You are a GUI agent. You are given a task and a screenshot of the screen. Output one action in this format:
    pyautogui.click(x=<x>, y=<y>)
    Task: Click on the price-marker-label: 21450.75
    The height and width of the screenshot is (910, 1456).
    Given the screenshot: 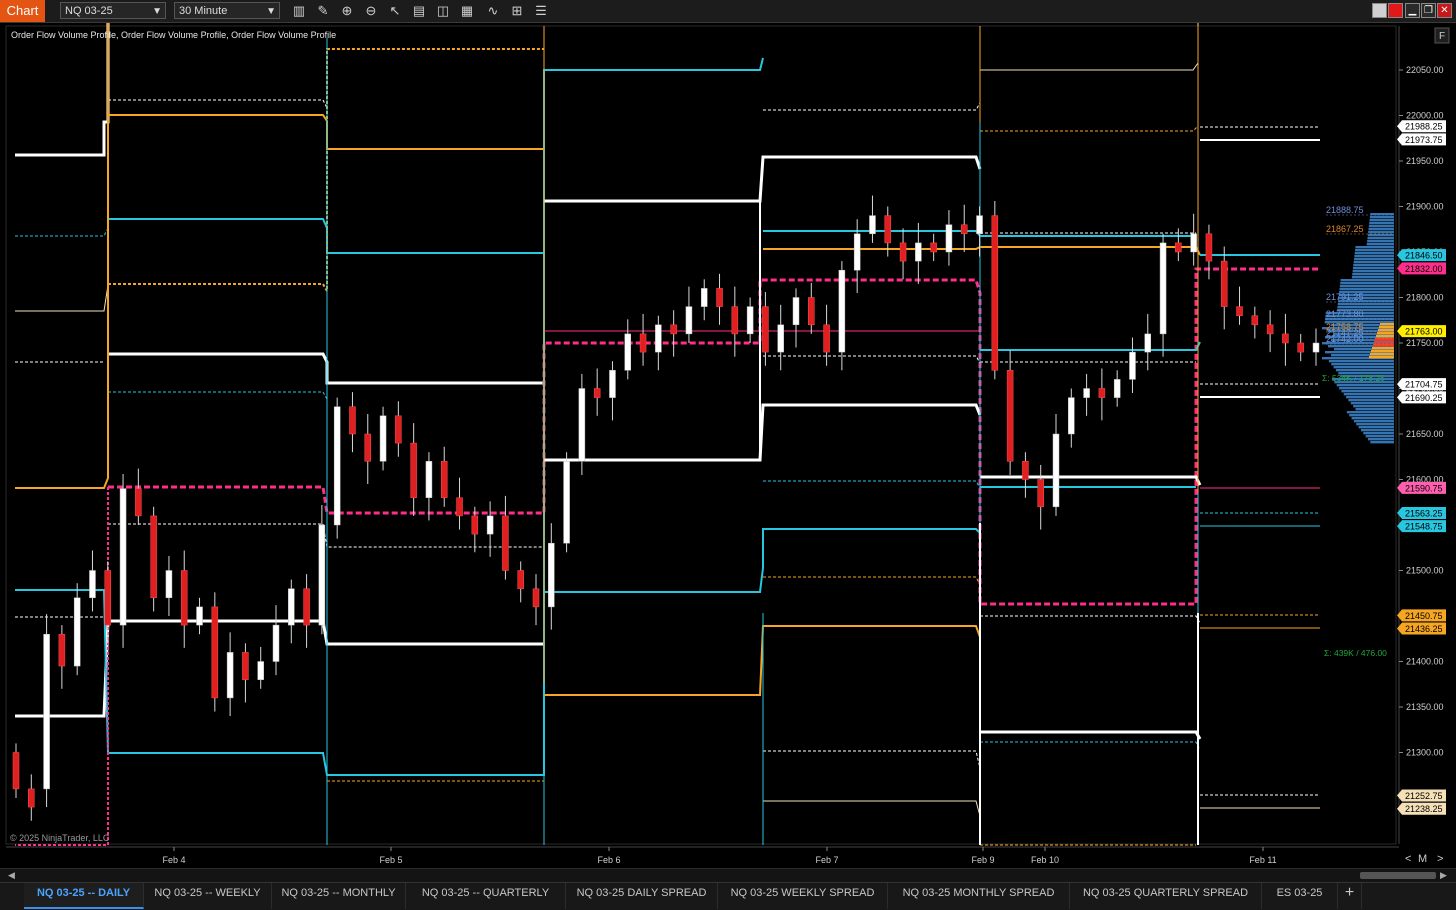 What is the action you would take?
    pyautogui.click(x=1424, y=616)
    